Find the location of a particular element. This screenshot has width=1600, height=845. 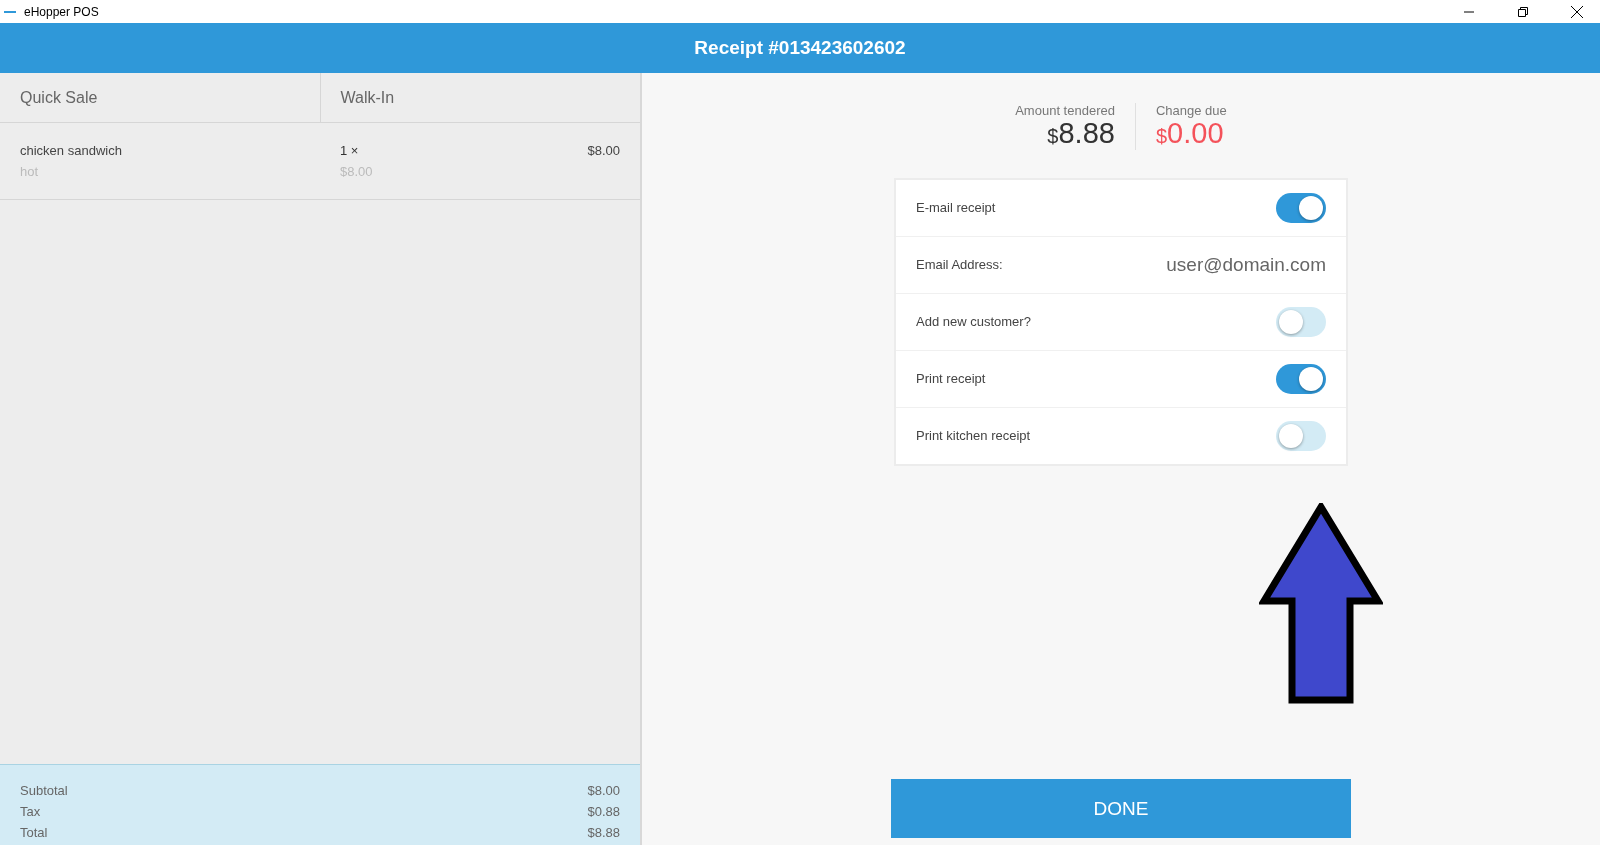

option-label: Print kitchen receipt is located at coordinates (973, 436).